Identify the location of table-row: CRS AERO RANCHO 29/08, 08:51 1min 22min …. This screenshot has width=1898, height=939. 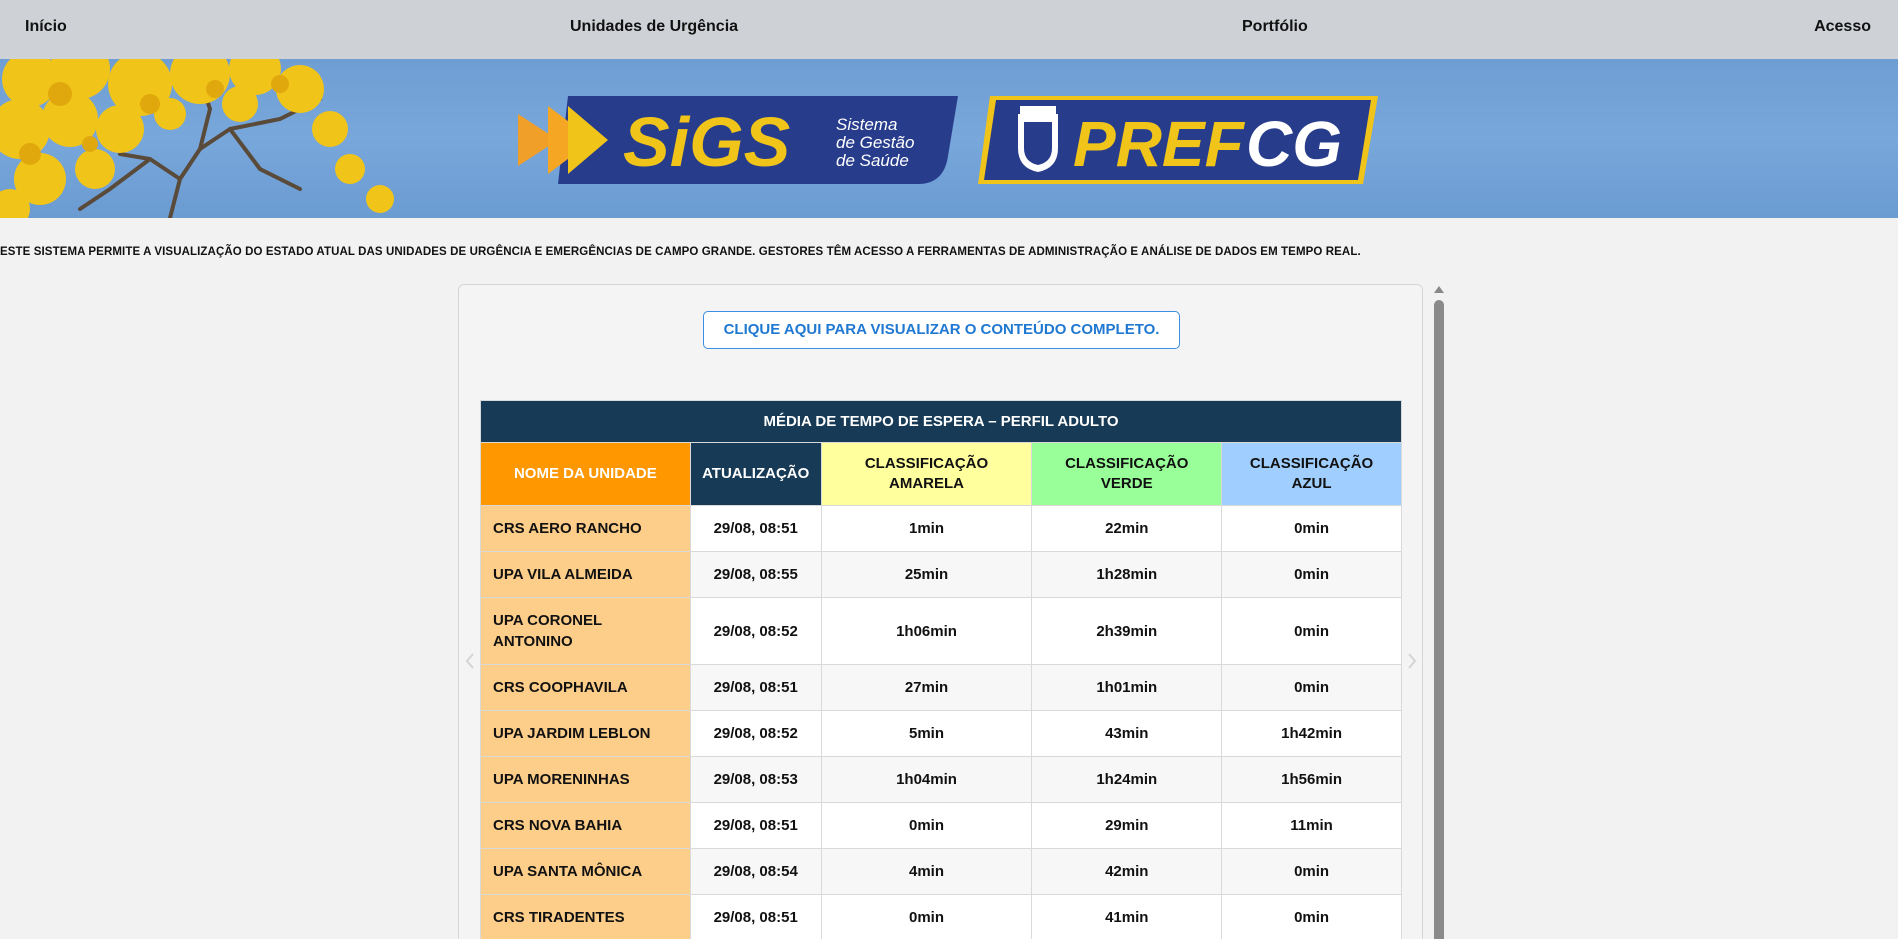
(941, 528).